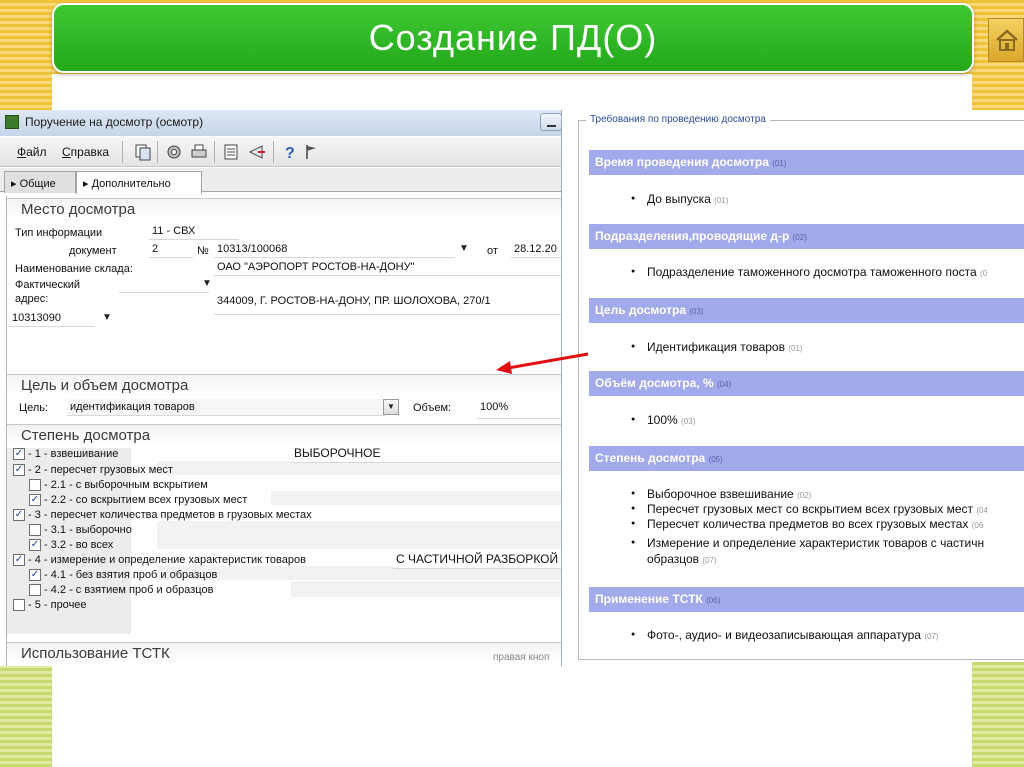  Describe the element at coordinates (79, 545) in the screenshot. I see `degree-item-label: - 3.2 - во всех` at that location.